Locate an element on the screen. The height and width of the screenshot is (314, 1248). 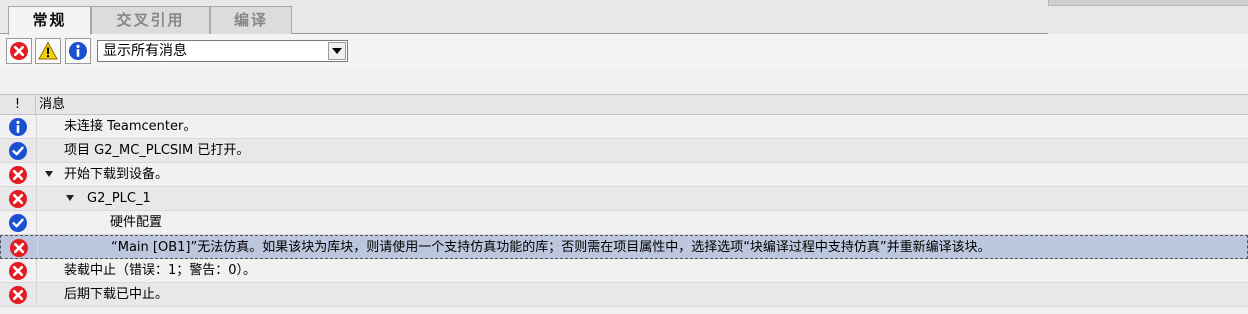
message-column-header: 消息 is located at coordinates (52, 104).